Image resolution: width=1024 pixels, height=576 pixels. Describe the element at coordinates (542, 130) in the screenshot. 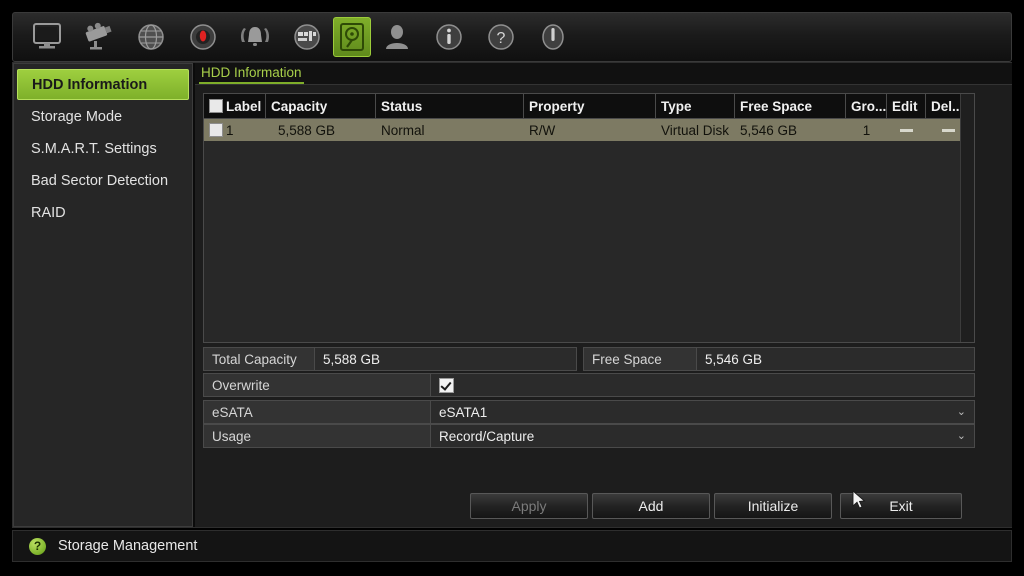

I see `cell-property: R/W` at that location.